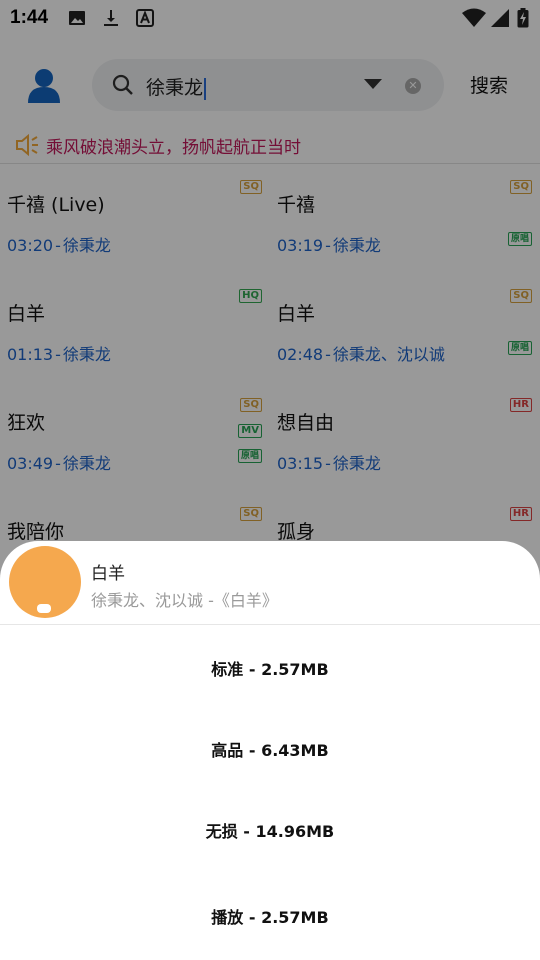  I want to click on divider, so click(270, 624).